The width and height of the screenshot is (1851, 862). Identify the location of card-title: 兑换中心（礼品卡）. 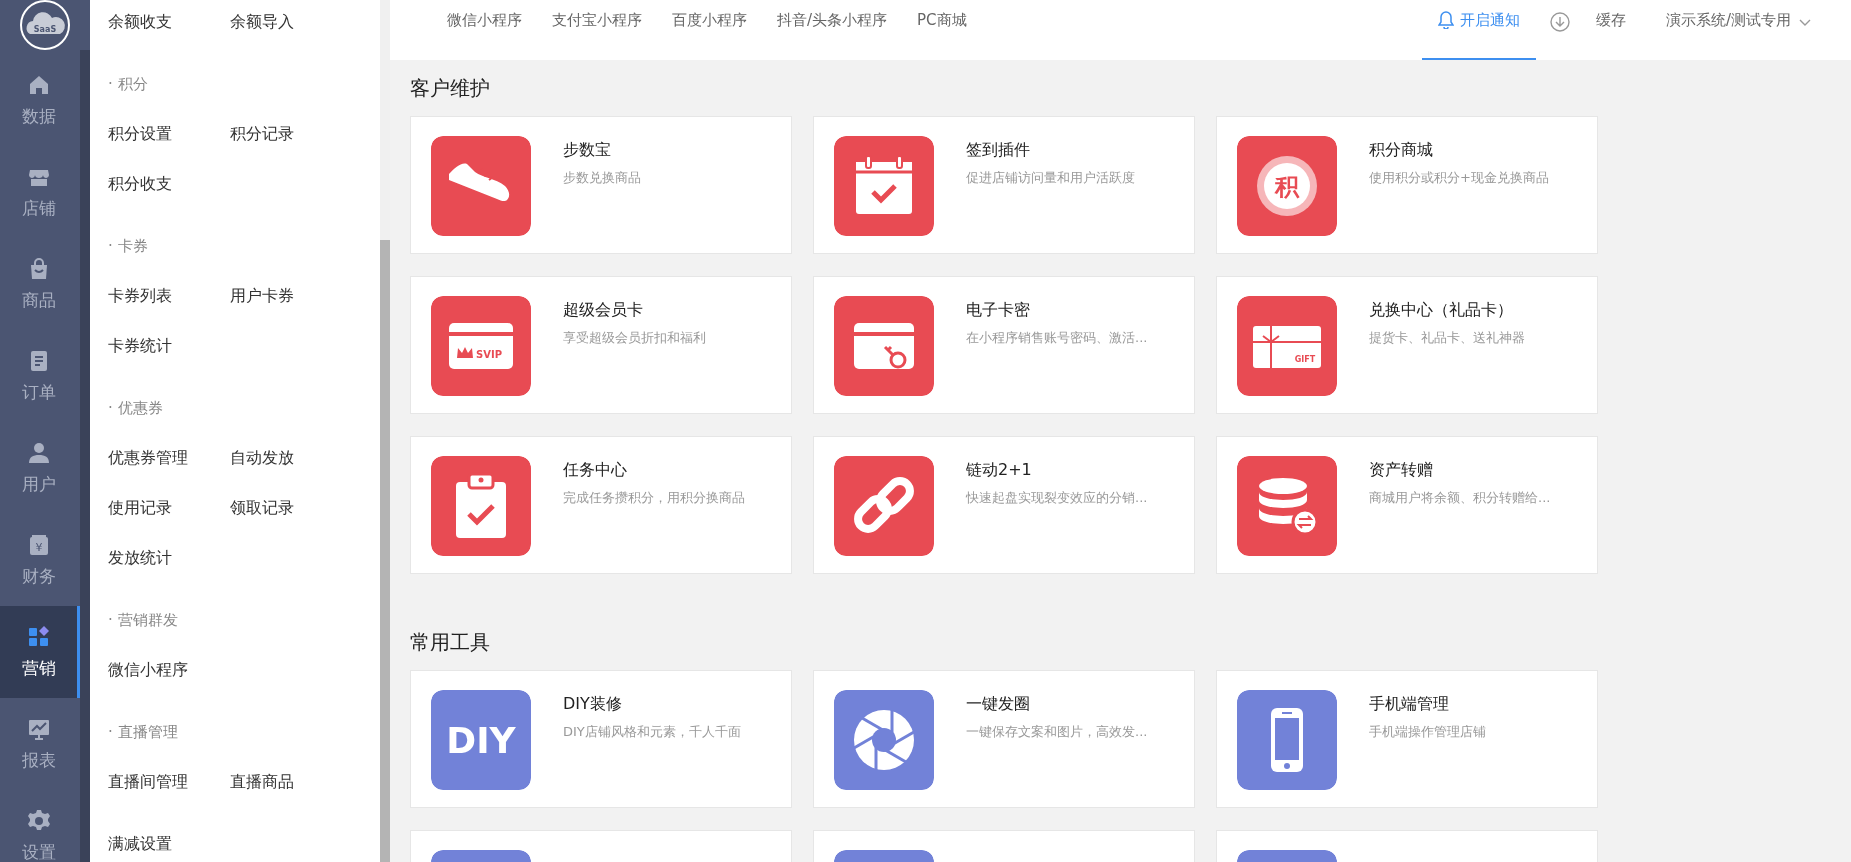
(1441, 310).